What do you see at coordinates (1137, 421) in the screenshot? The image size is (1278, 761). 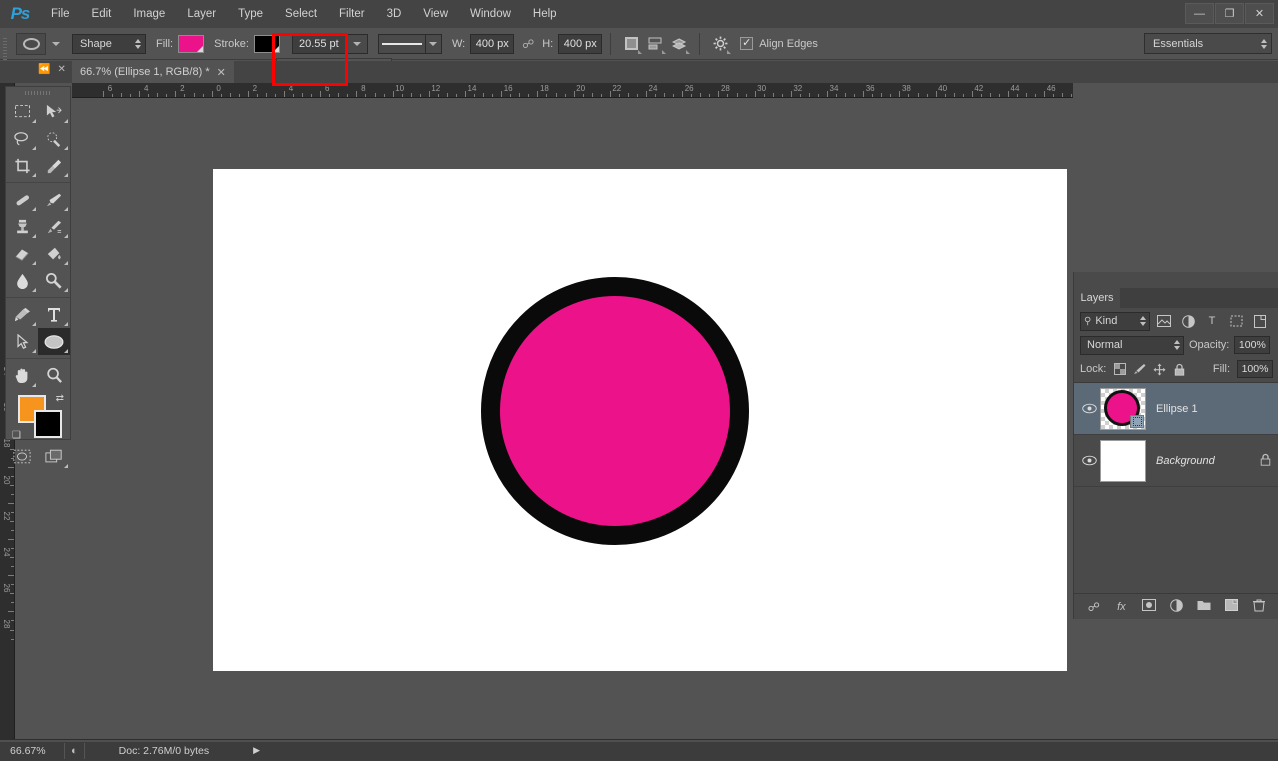 I see `vector-mask-thumbnail` at bounding box center [1137, 421].